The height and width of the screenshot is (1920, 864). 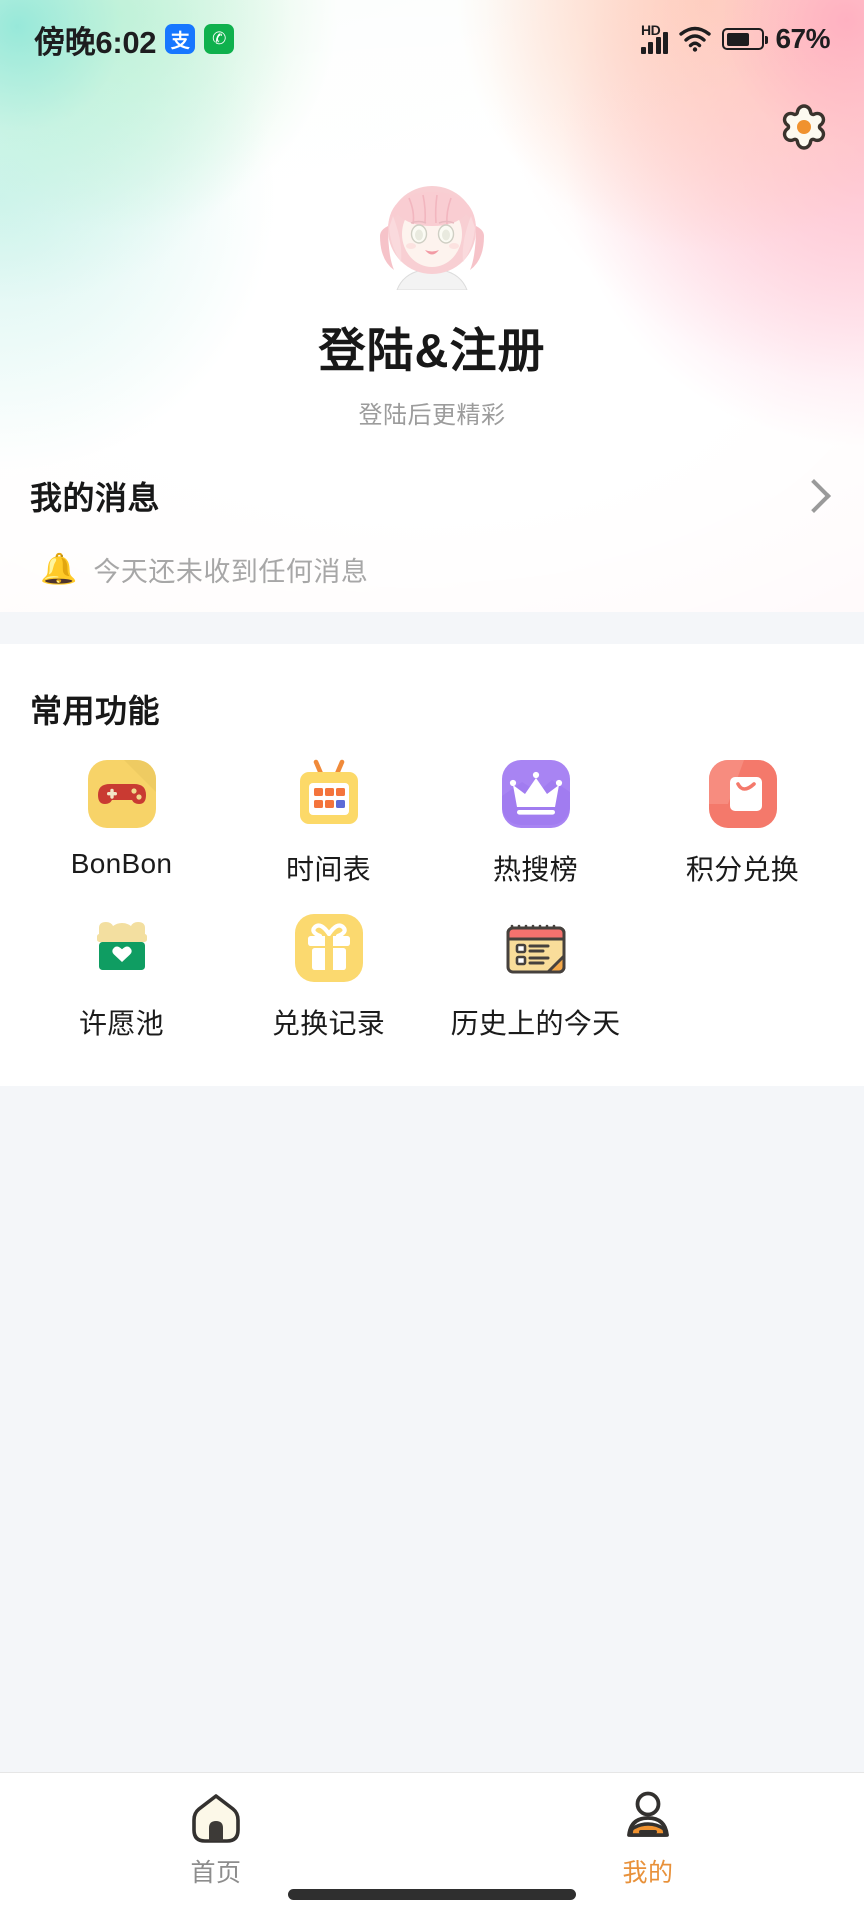 What do you see at coordinates (59, 569) in the screenshot?
I see `bell-icon: 🔔` at bounding box center [59, 569].